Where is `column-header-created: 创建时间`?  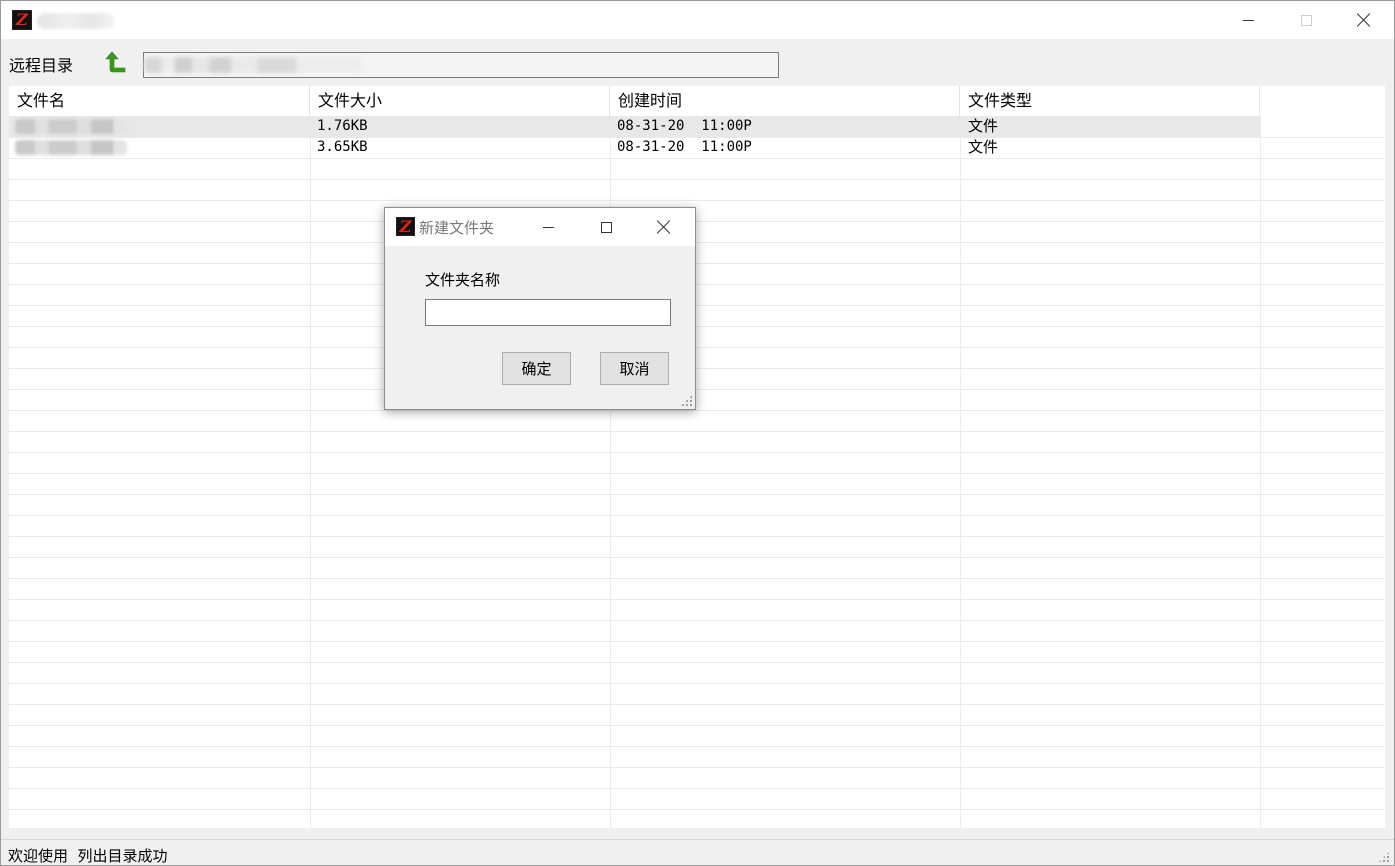
column-header-created: 创建时间 is located at coordinates (785, 101).